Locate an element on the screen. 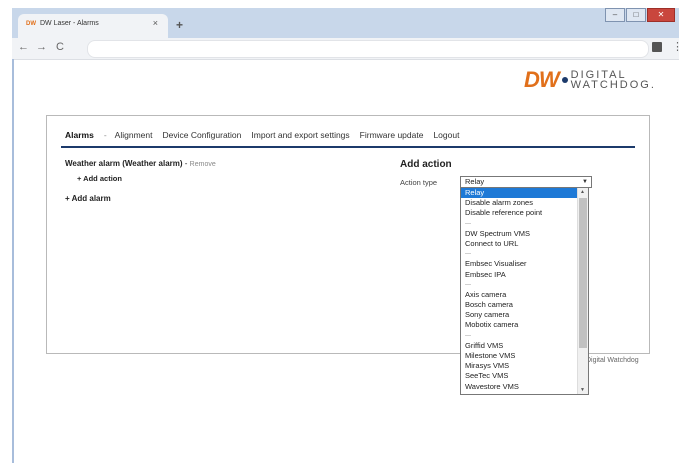  scroll-up-icon: ▲ is located at coordinates (582, 192).